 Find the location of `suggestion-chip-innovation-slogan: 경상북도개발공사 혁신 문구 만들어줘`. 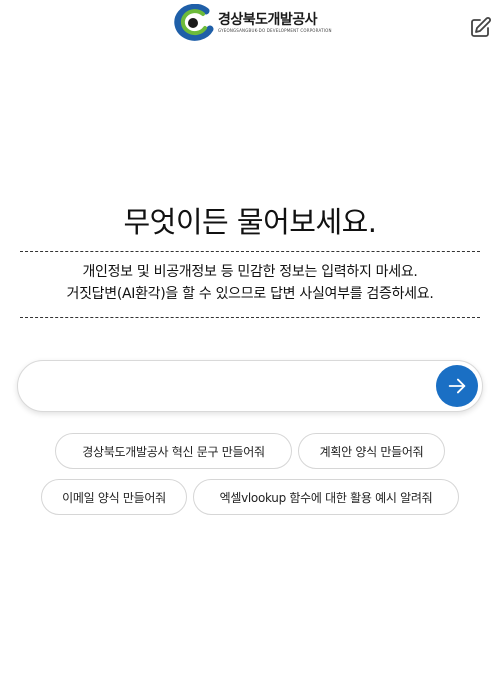

suggestion-chip-innovation-slogan: 경상북도개발공사 혁신 문구 만들어줘 is located at coordinates (173, 451).